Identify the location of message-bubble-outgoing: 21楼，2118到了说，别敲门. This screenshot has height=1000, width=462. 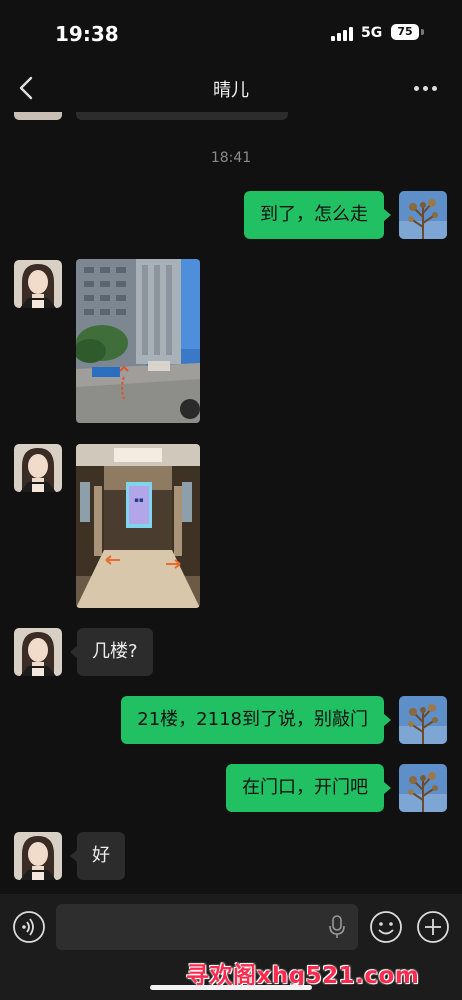
(256, 720).